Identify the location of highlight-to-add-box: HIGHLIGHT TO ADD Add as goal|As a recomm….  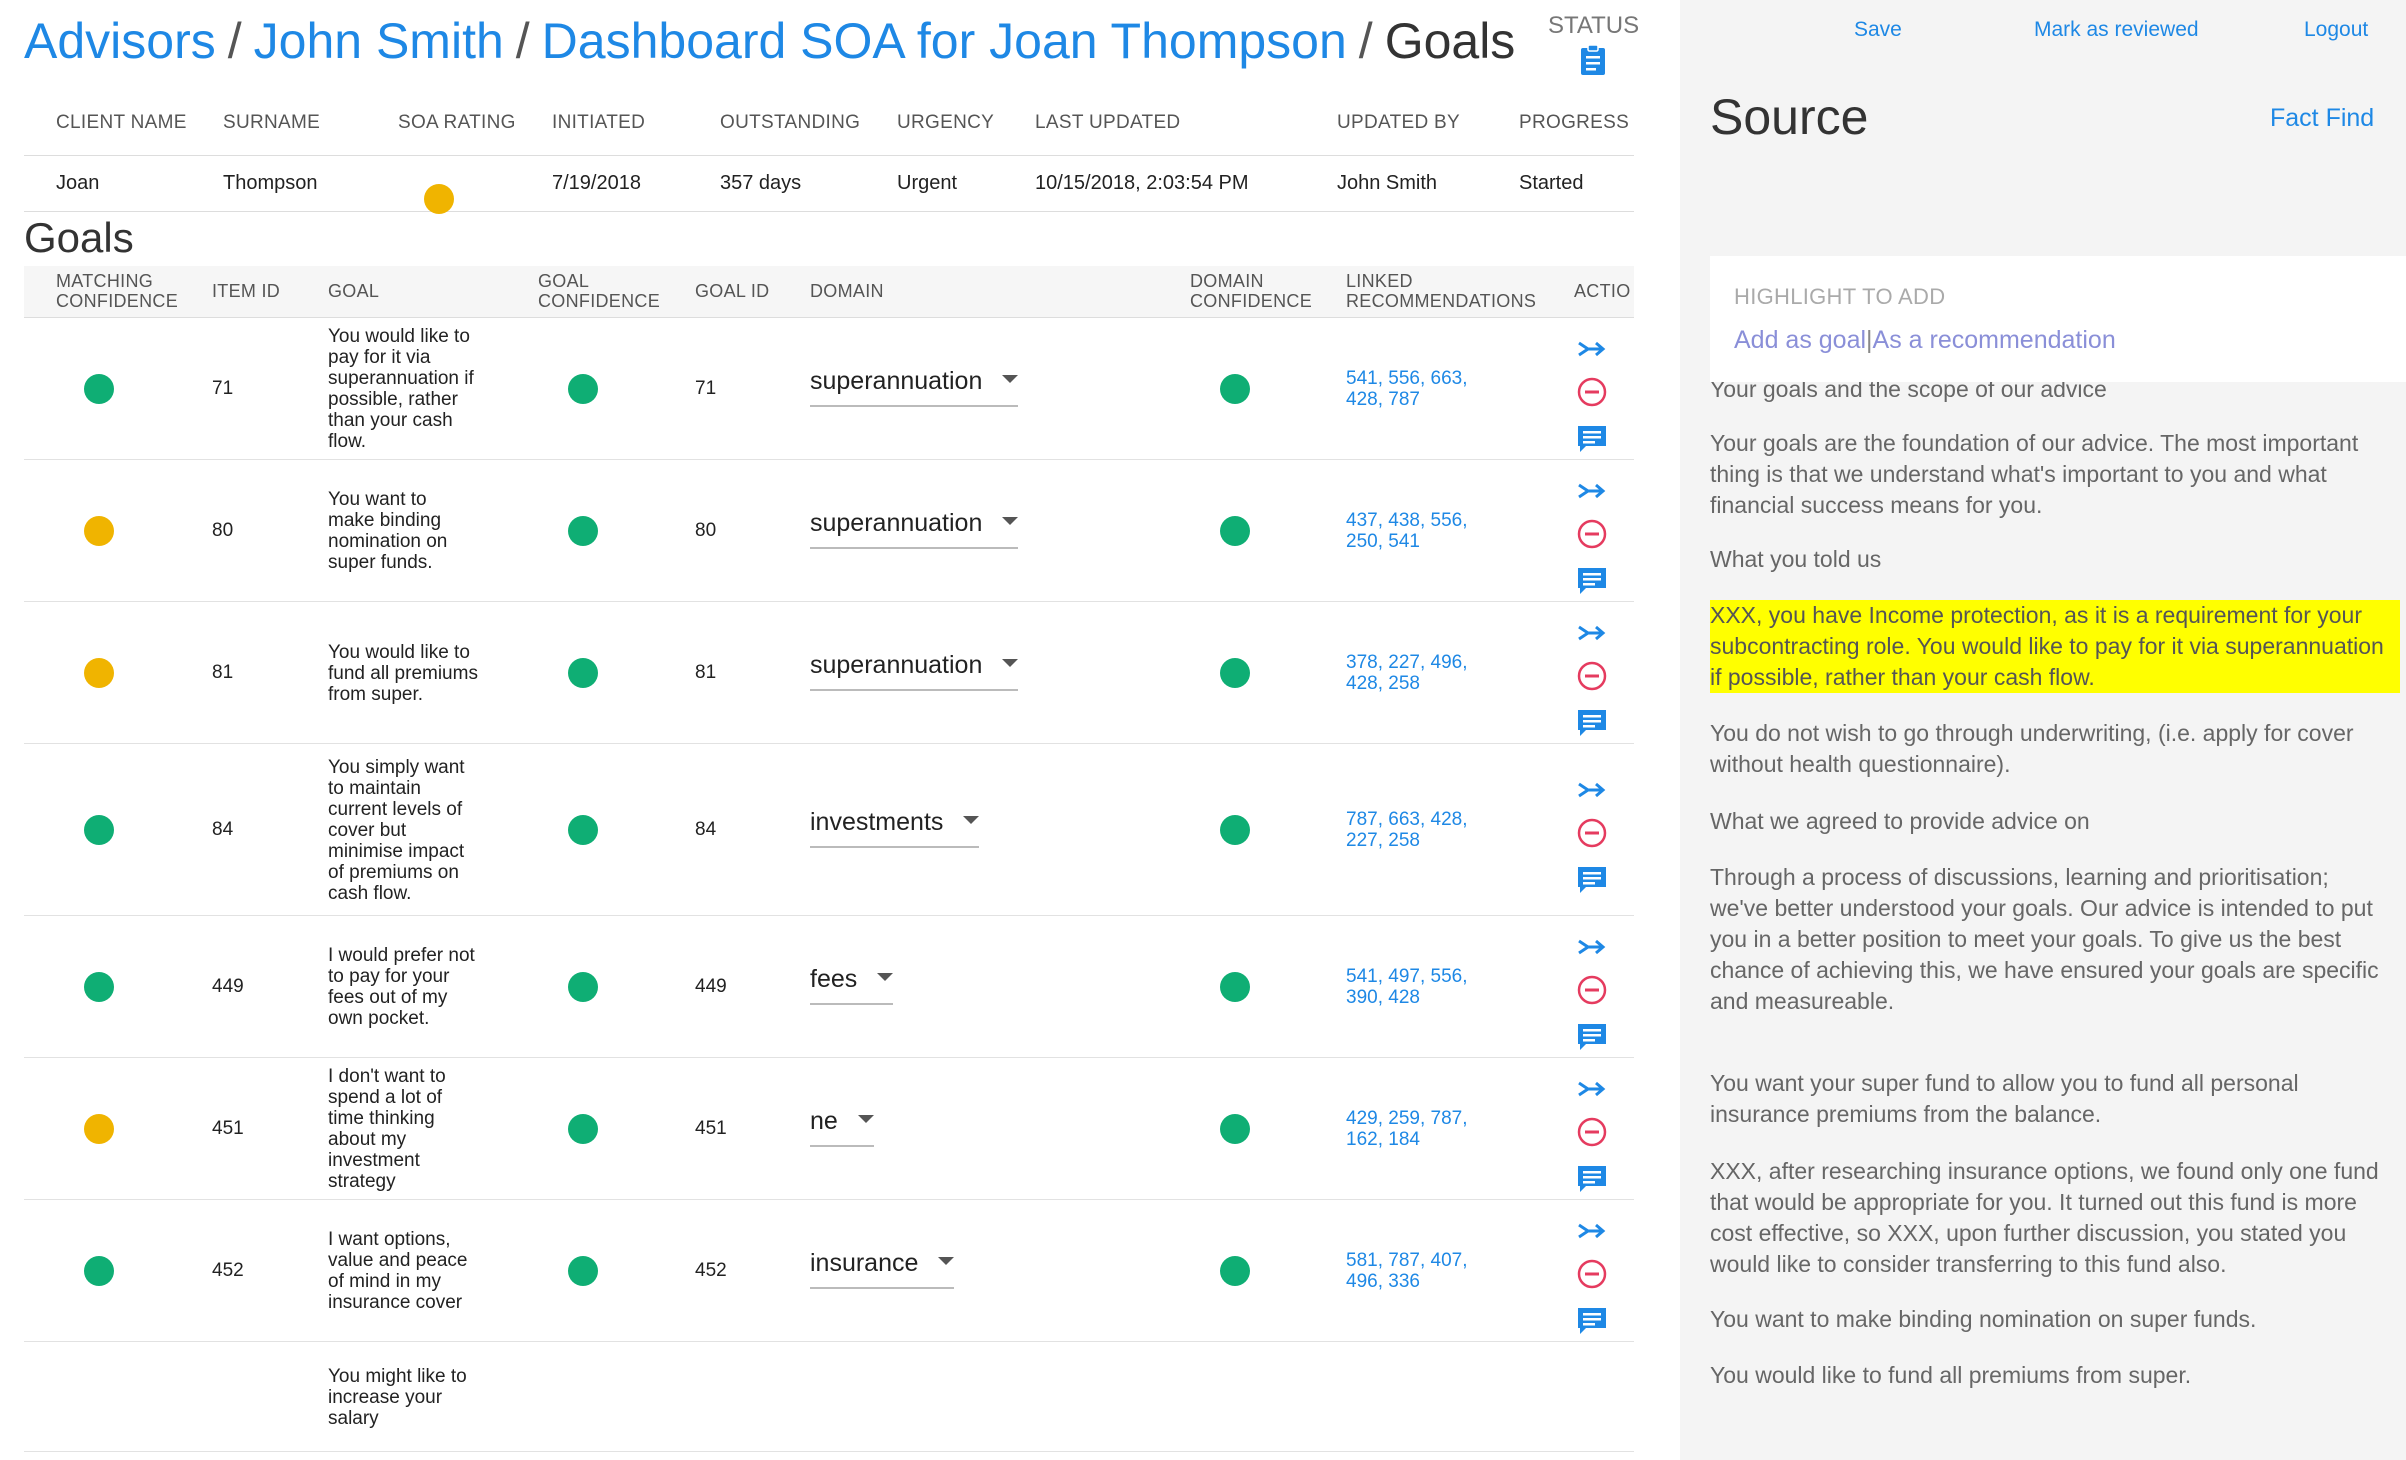
(2058, 319).